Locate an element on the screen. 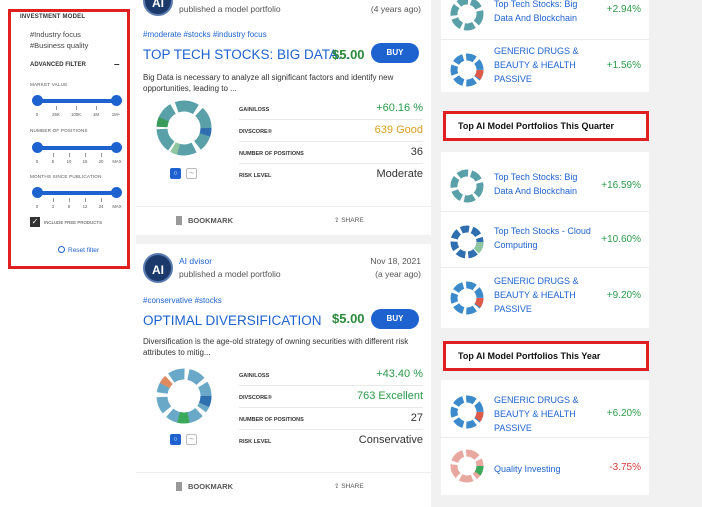 This screenshot has height=507, width=702. price: $5.00 is located at coordinates (348, 318).